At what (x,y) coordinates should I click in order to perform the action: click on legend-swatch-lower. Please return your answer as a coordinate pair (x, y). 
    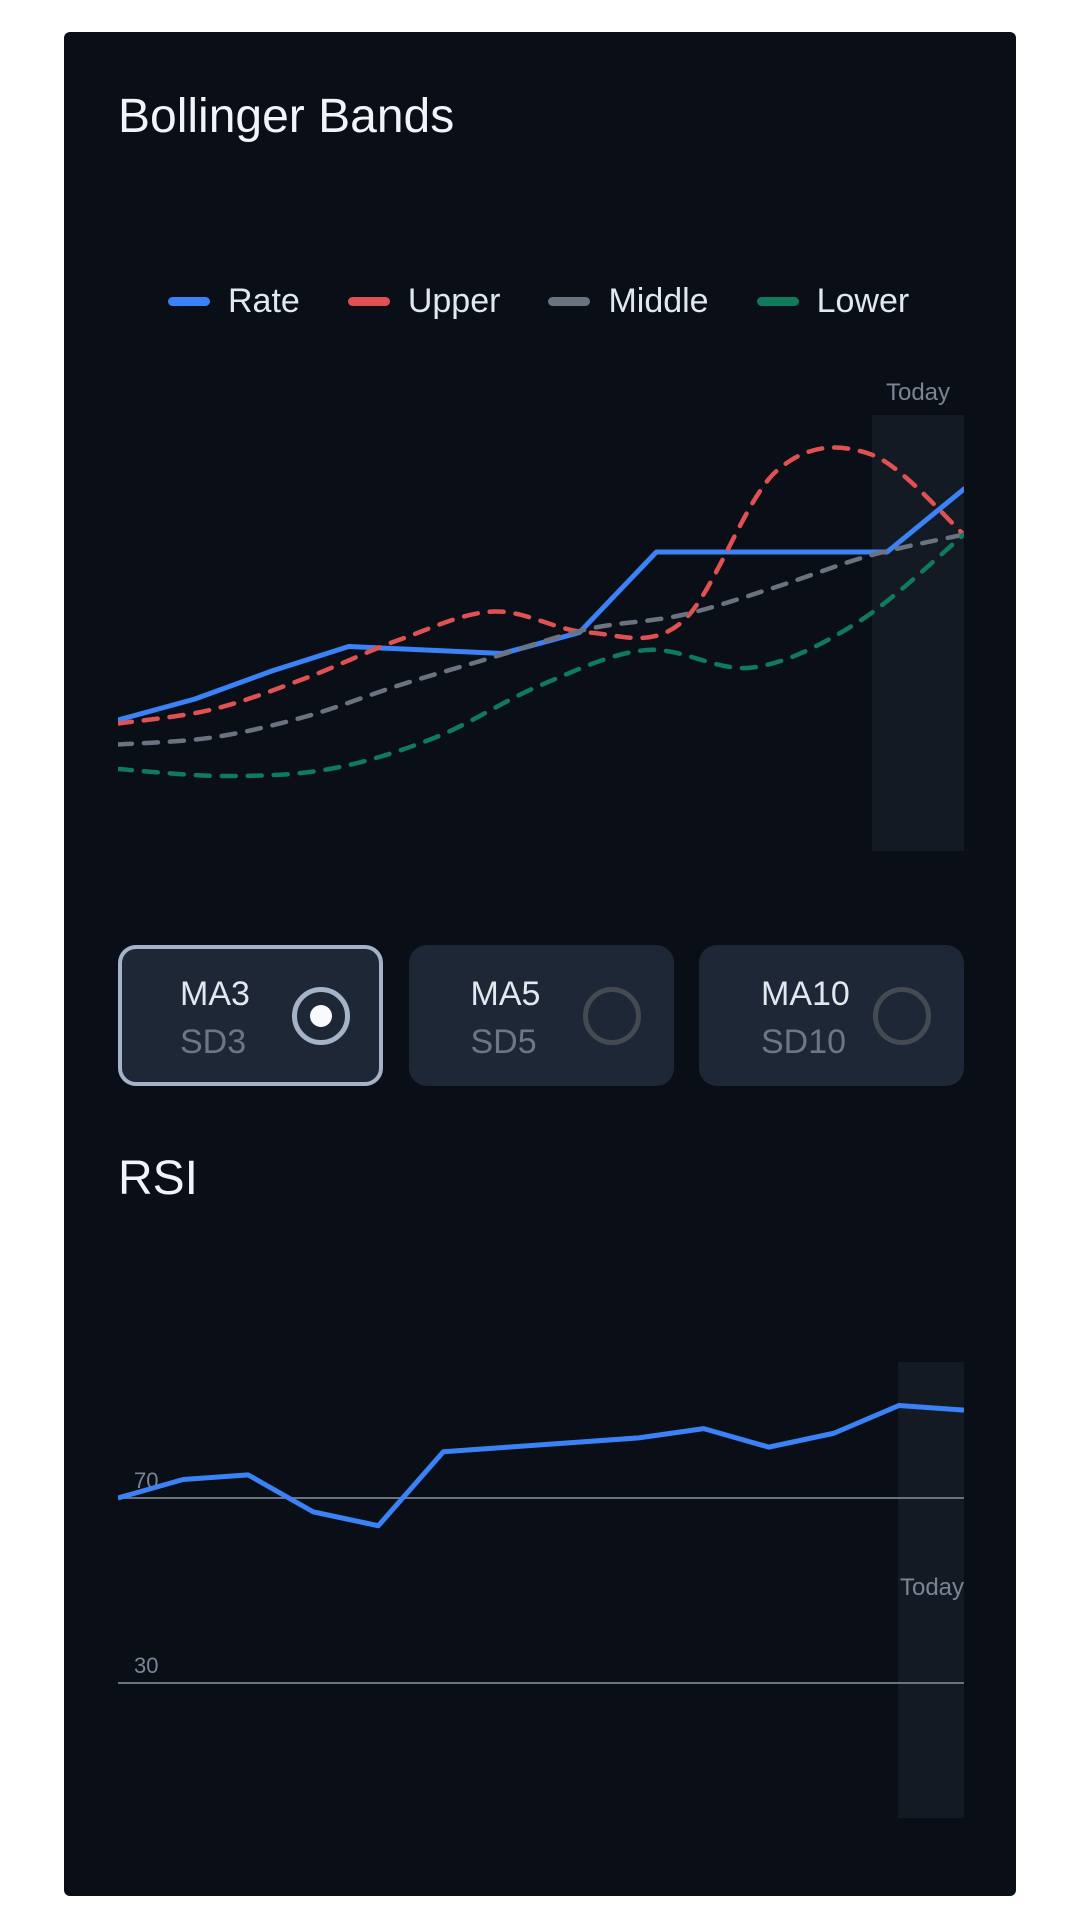
    Looking at the image, I should click on (777, 301).